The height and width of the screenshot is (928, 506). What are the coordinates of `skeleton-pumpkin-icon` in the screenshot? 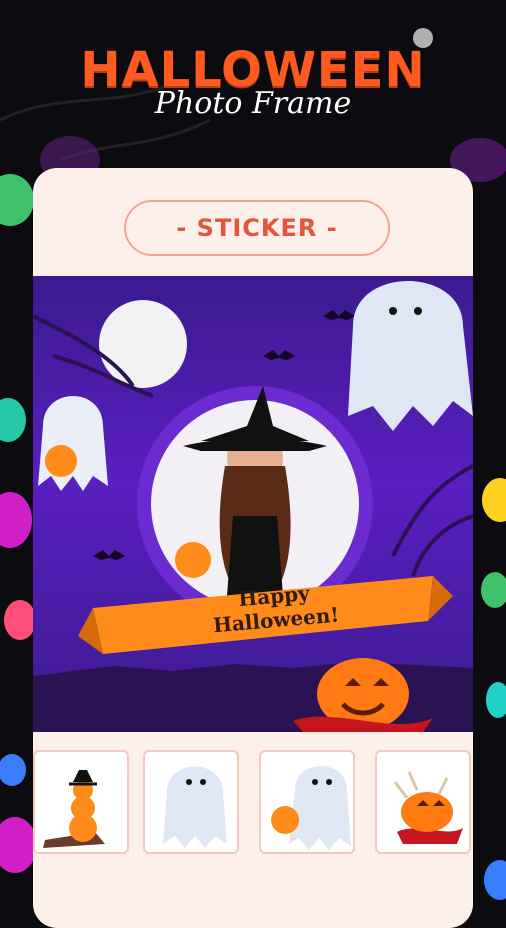 It's located at (428, 807).